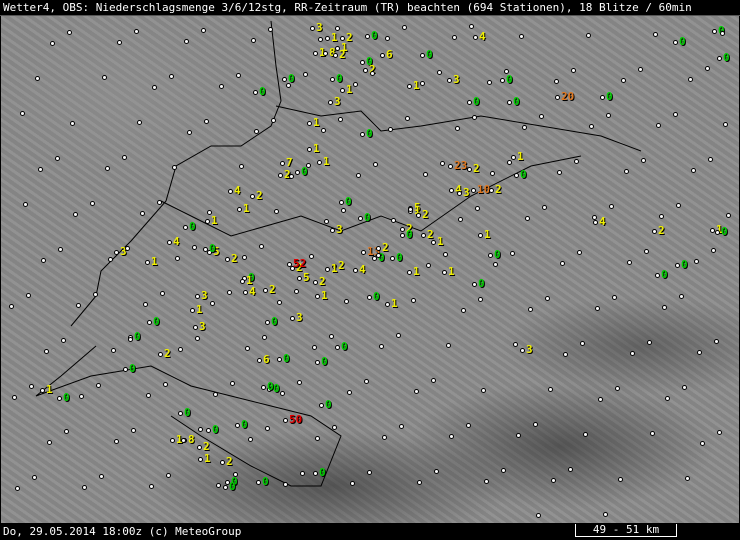 The width and height of the screenshot is (740, 540). I want to click on station-precip-value: 50, so click(295, 419).